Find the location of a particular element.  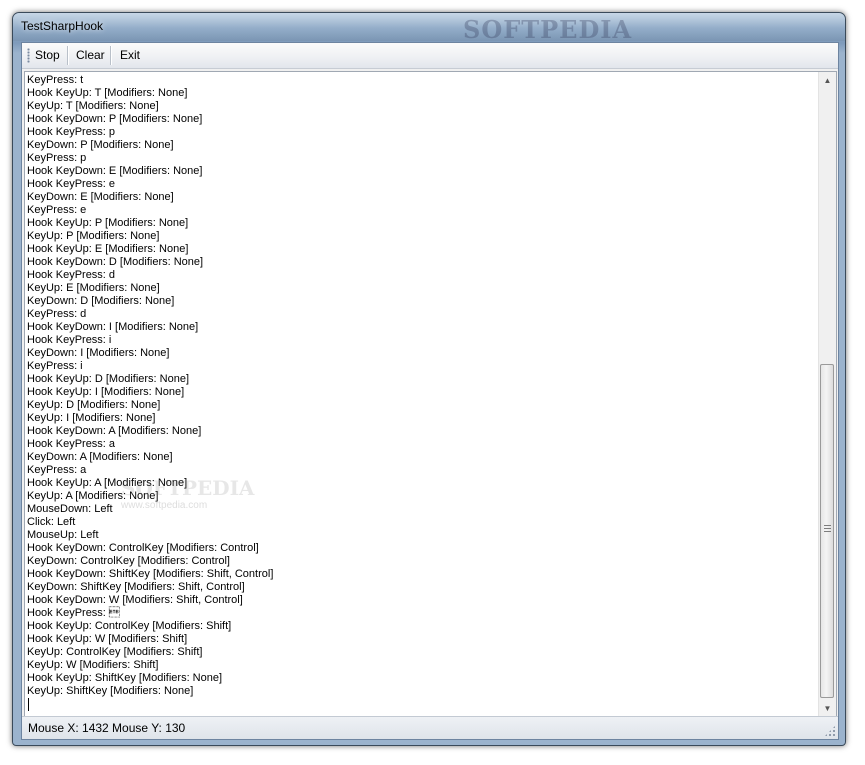

log-line: Hook KeyDown: A [Modifiers: None] is located at coordinates (114, 431).